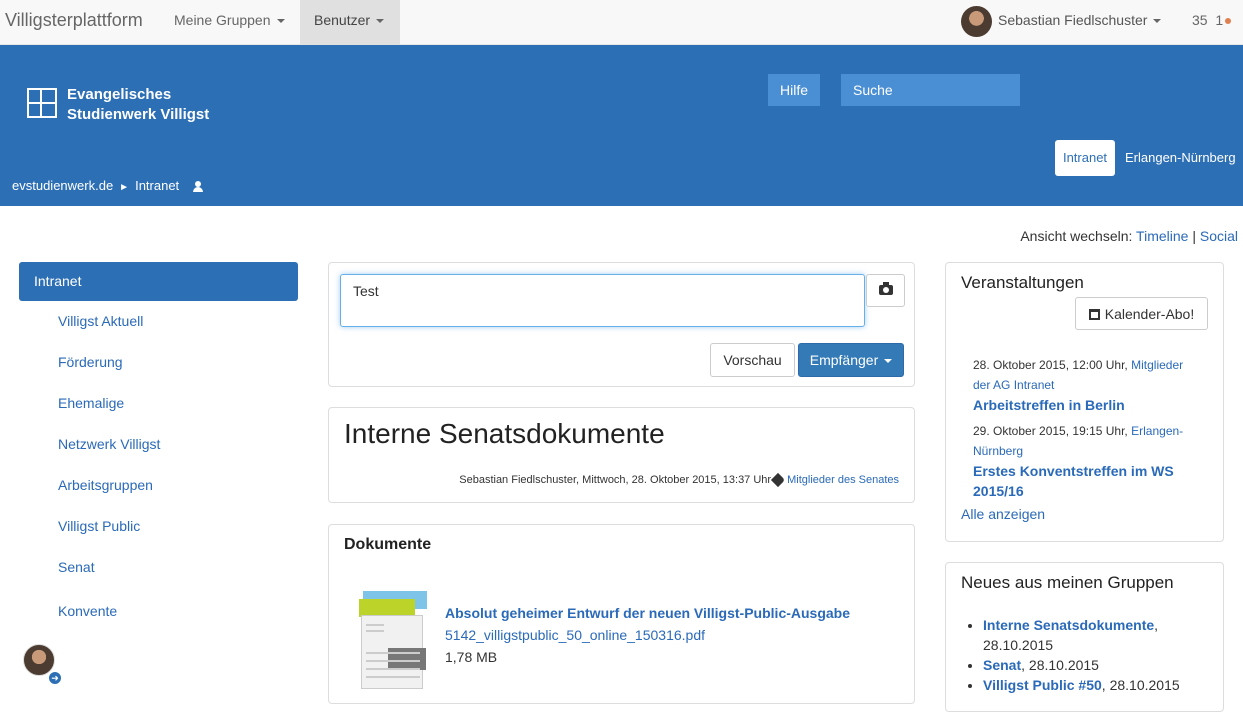  I want to click on view-social-link: Social, so click(1219, 236).